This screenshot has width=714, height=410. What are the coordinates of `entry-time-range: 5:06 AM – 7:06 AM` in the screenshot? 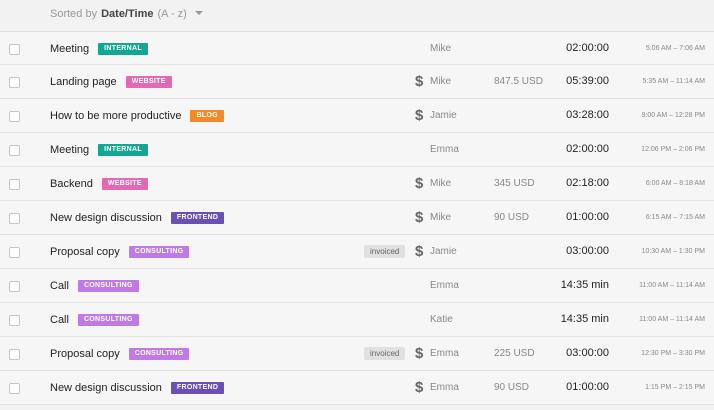 It's located at (675, 48).